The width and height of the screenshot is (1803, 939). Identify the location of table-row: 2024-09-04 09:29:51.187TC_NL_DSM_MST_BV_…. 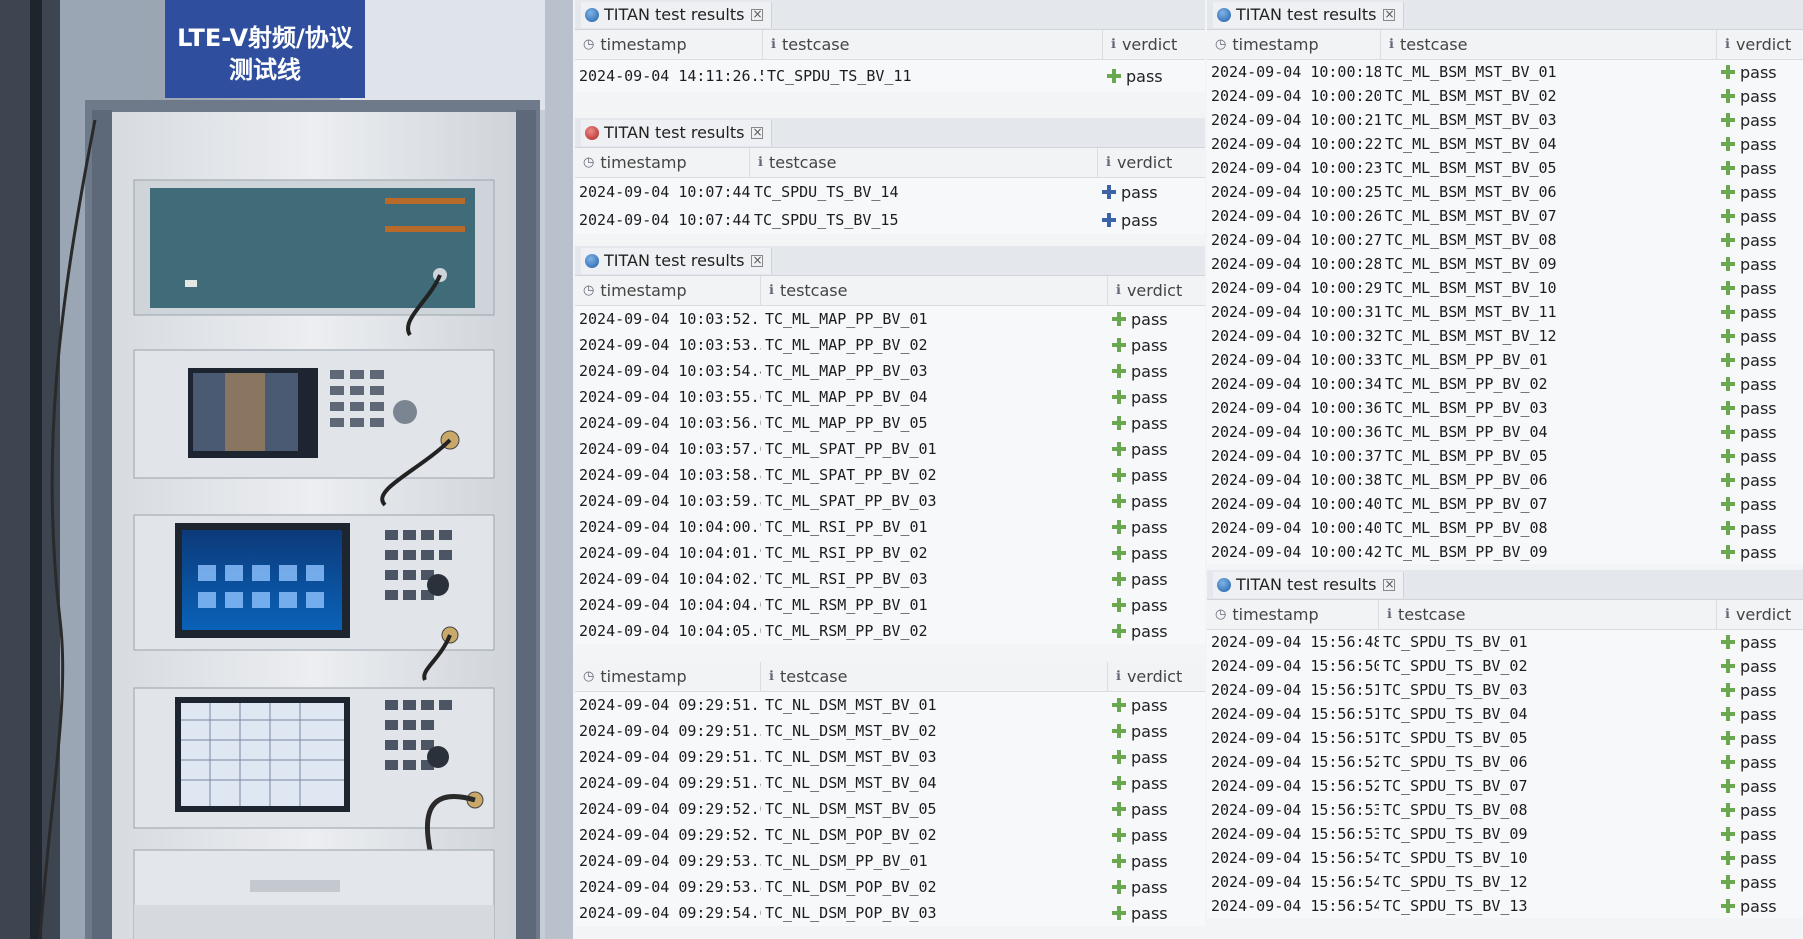
(890, 705).